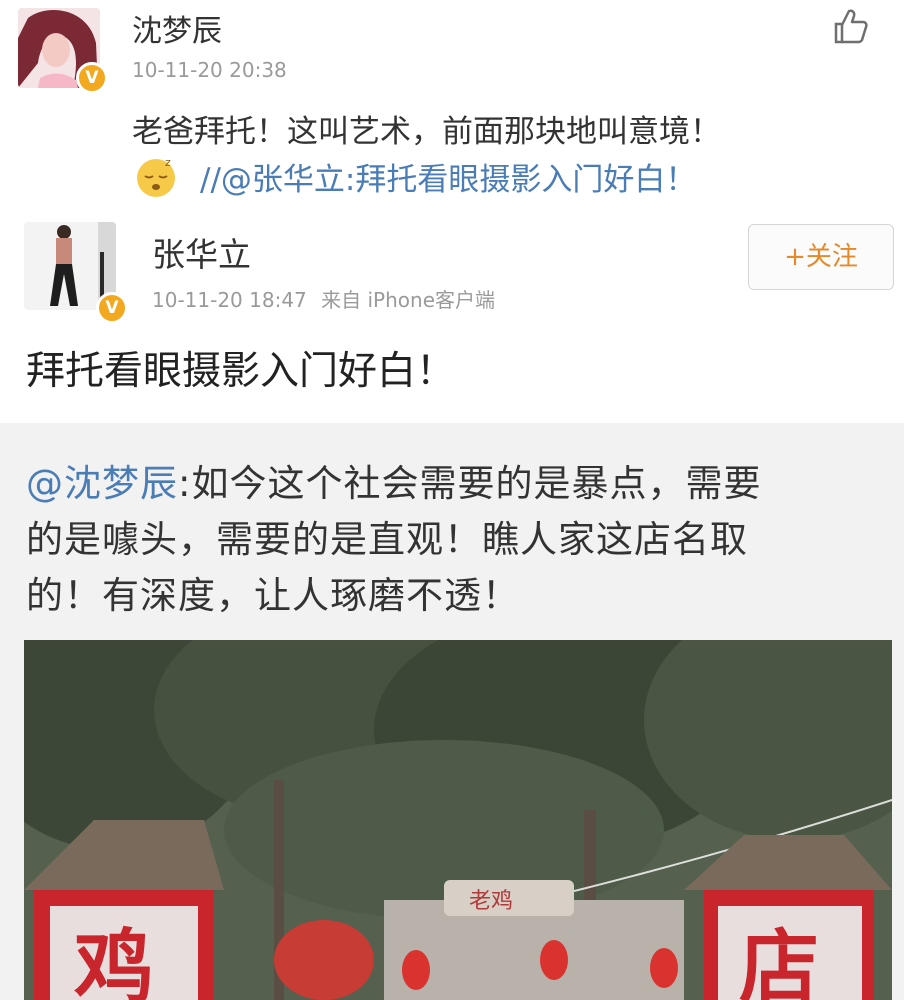 Image resolution: width=904 pixels, height=1000 pixels. What do you see at coordinates (209, 70) in the screenshot?
I see `comment-timestamp: 10-11-20 20:38` at bounding box center [209, 70].